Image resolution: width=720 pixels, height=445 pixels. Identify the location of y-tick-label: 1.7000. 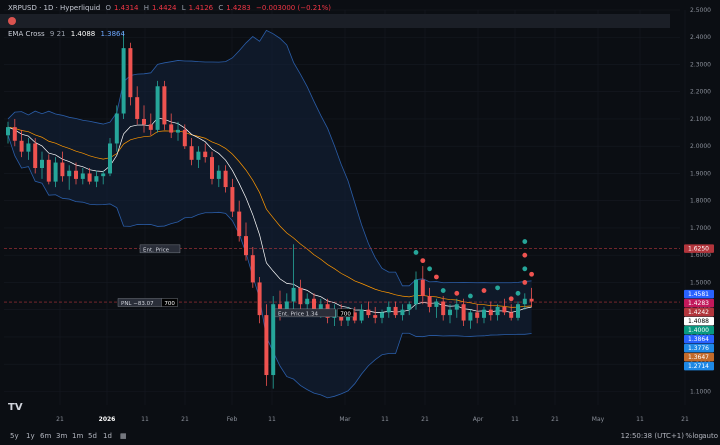
(700, 228).